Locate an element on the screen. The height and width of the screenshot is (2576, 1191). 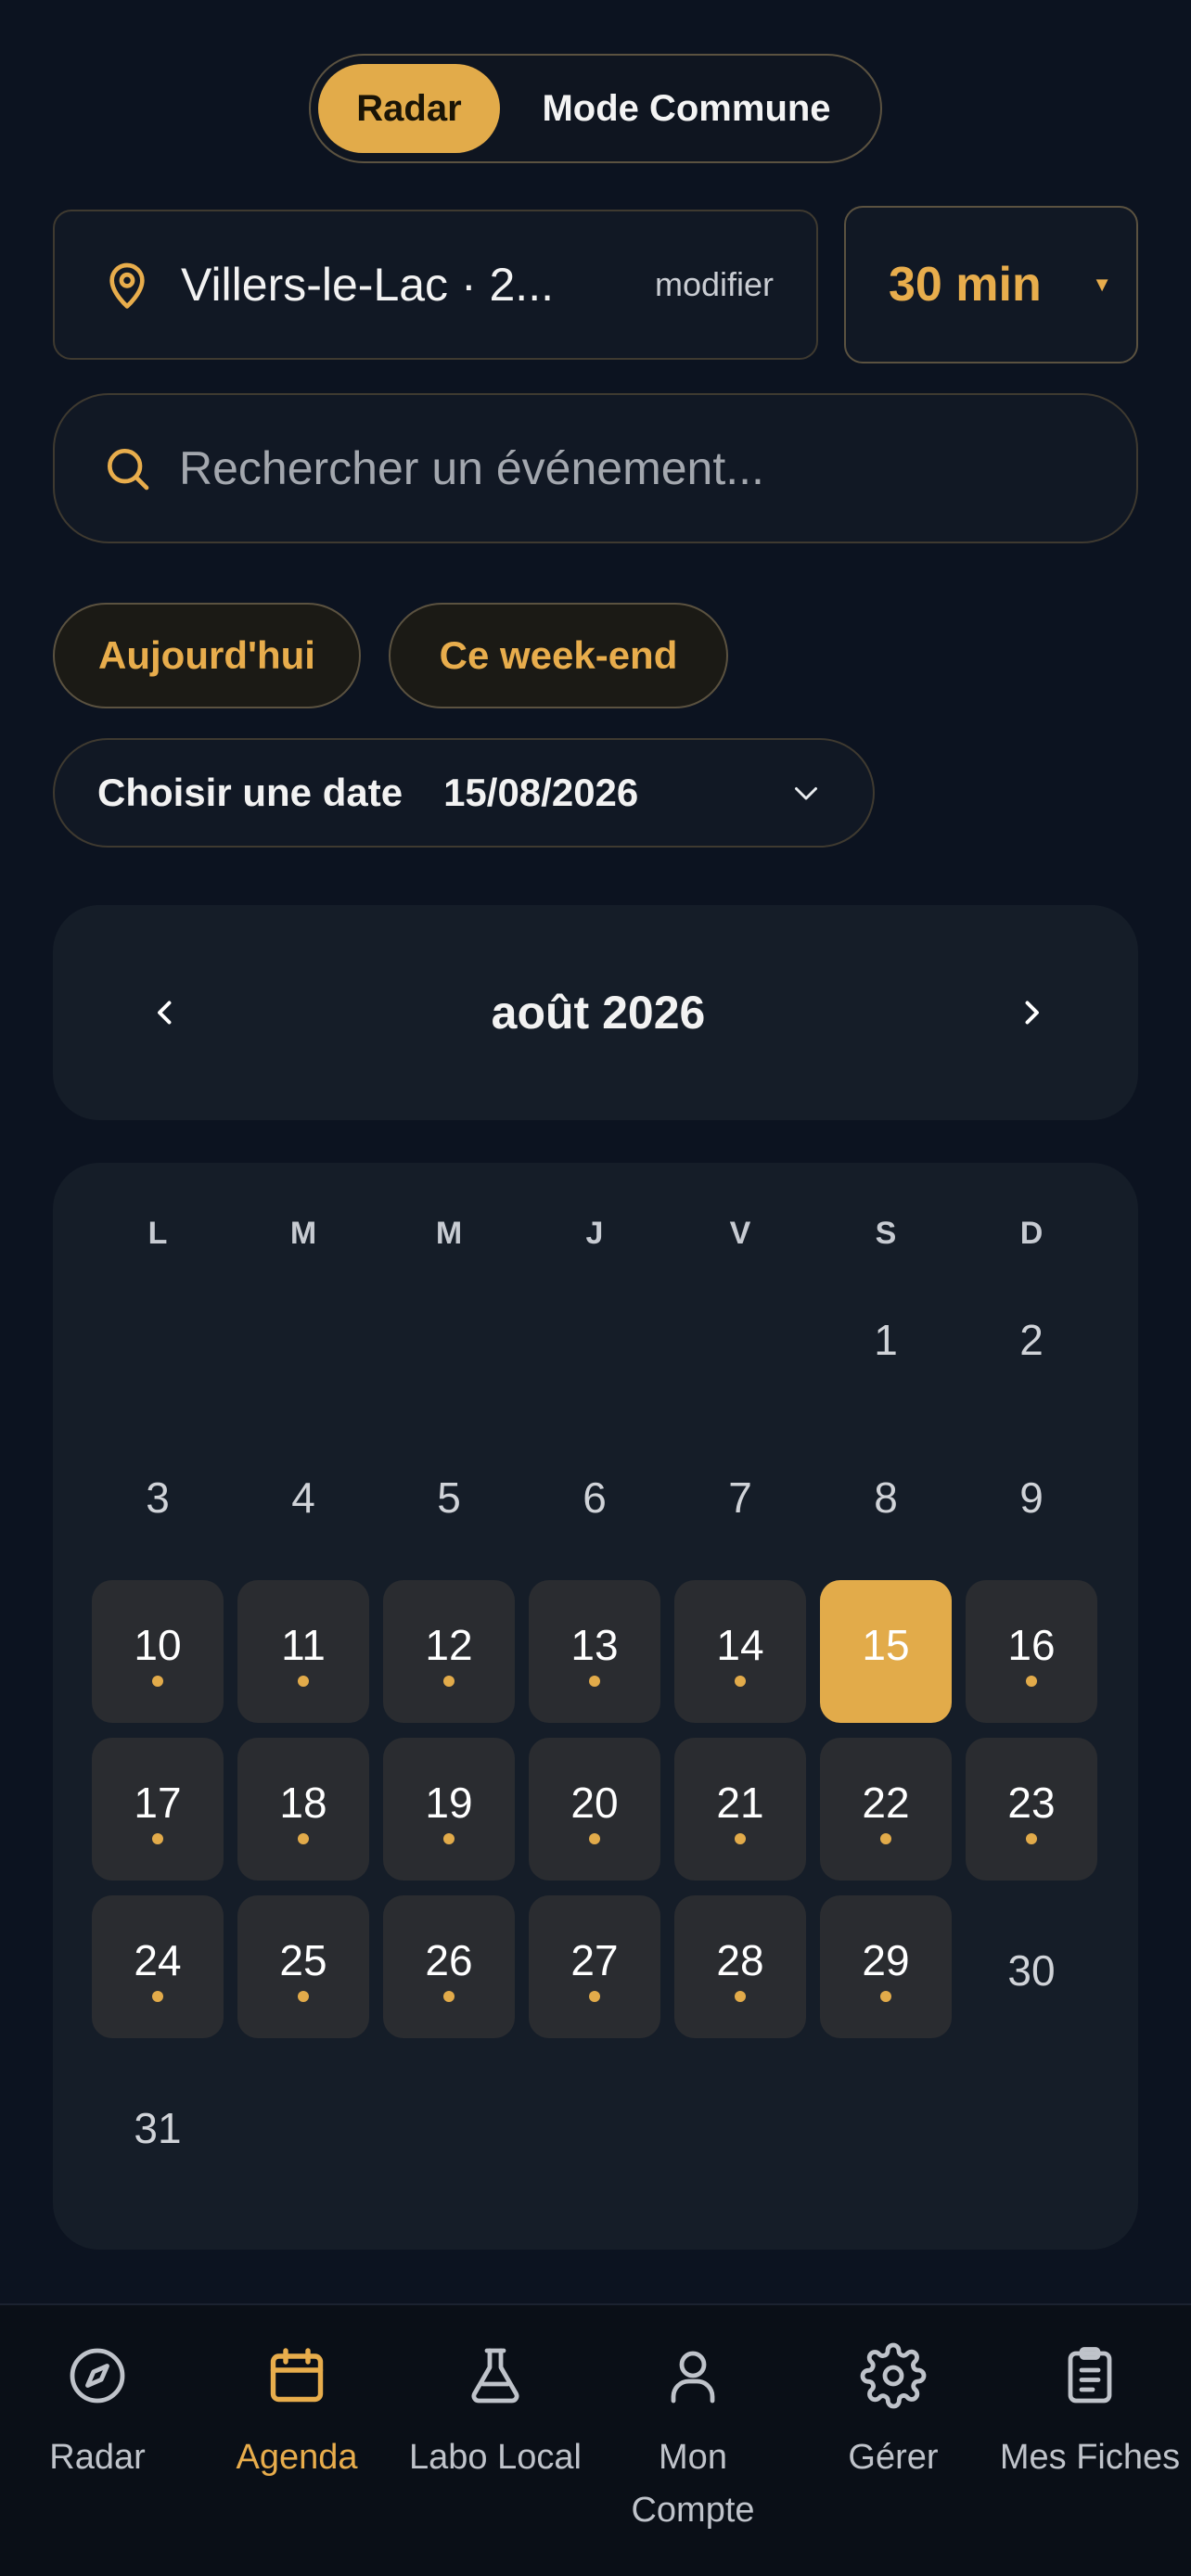
date-picker-value: 15/08/2026 is located at coordinates (541, 793).